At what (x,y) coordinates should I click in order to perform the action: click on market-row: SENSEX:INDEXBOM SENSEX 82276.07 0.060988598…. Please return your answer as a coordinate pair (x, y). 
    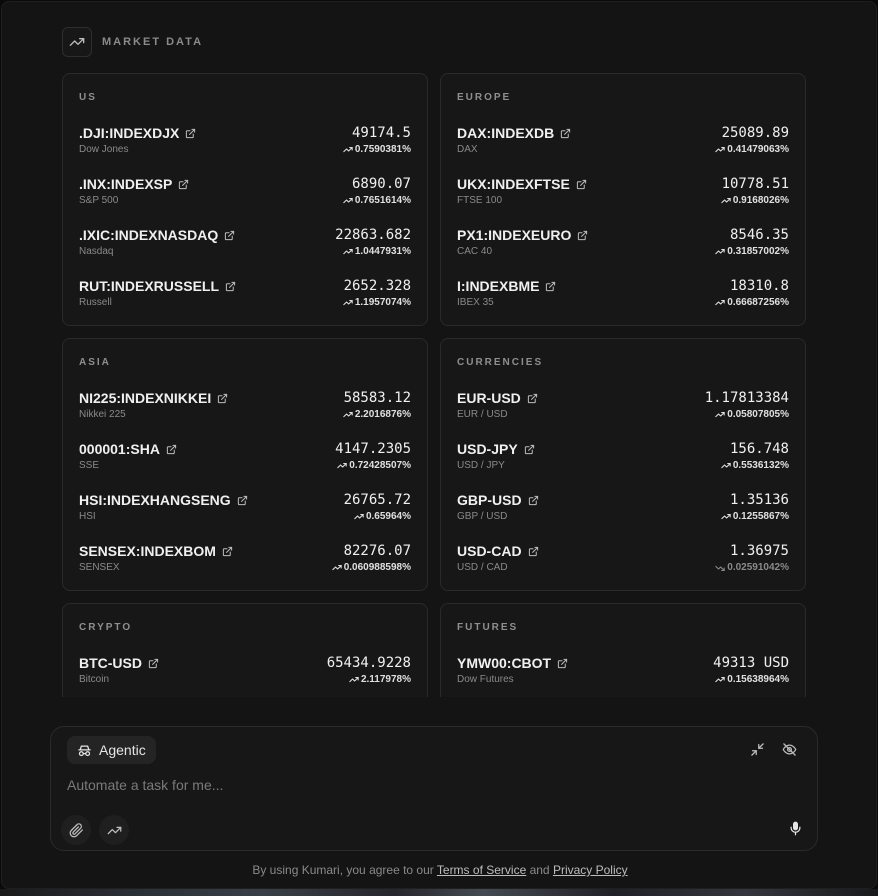
    Looking at the image, I should click on (245, 563).